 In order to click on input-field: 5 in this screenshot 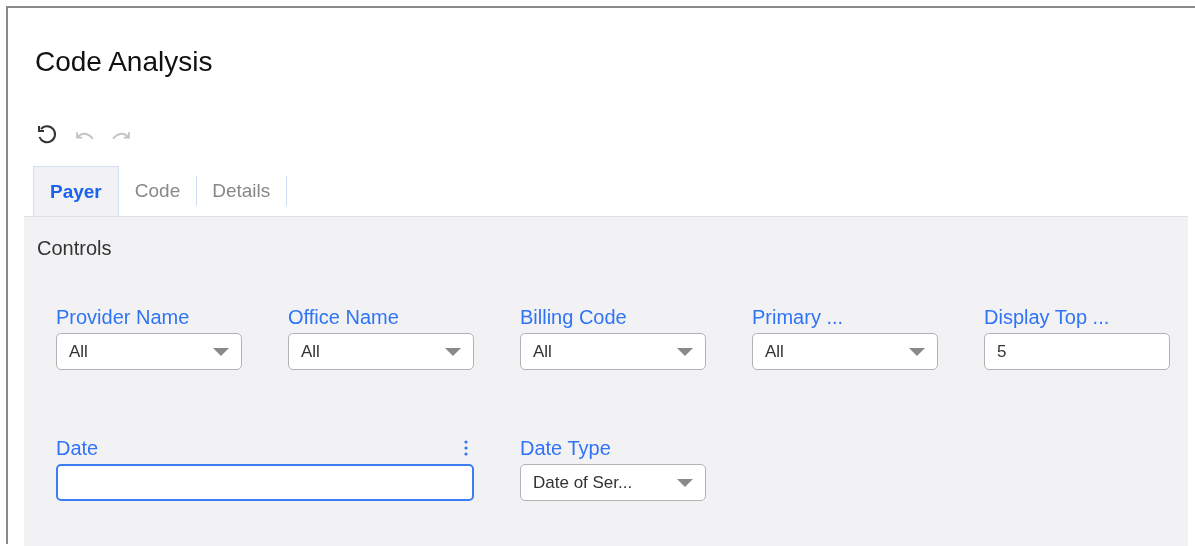, I will do `click(1077, 351)`.